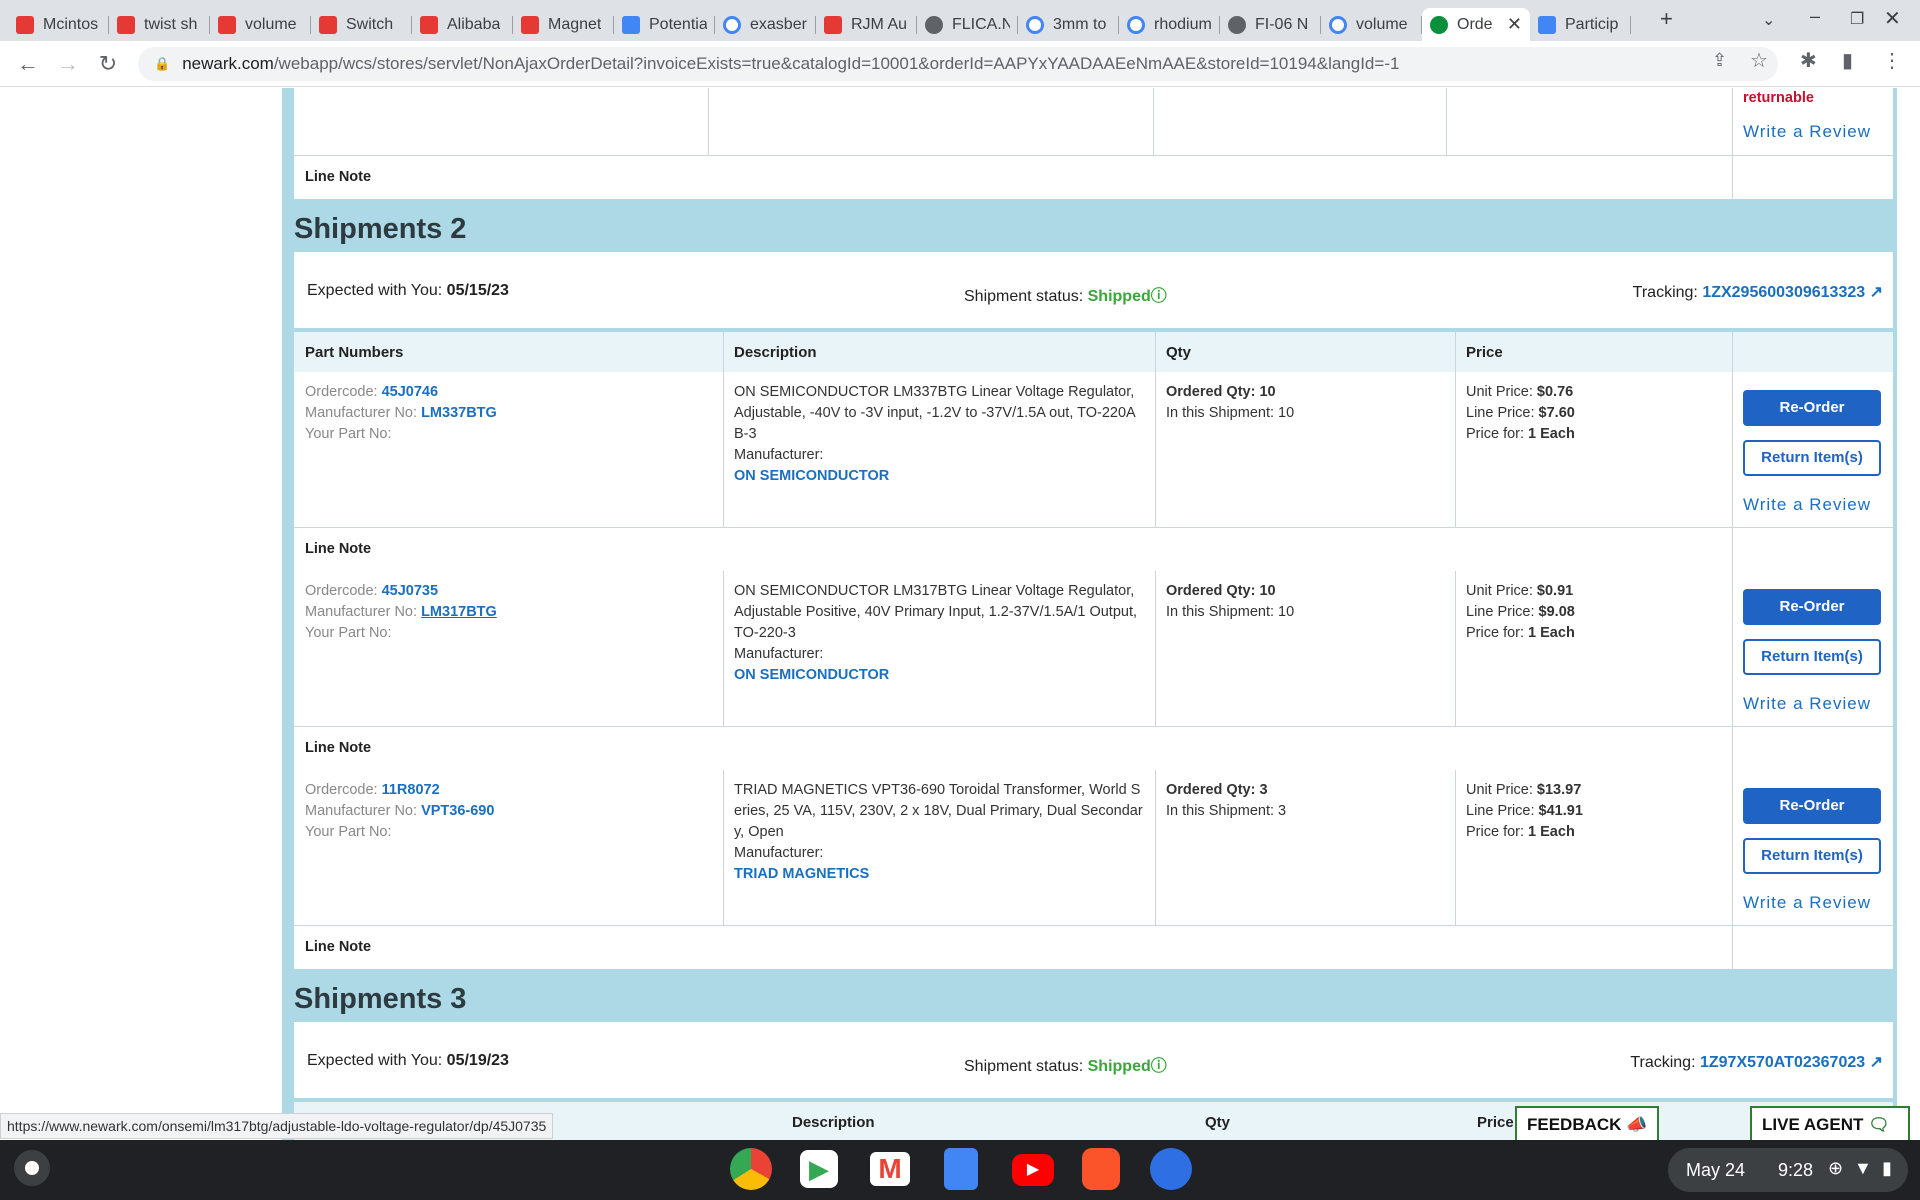 This screenshot has height=1200, width=1920. I want to click on extensions-icon: ✱, so click(1808, 60).